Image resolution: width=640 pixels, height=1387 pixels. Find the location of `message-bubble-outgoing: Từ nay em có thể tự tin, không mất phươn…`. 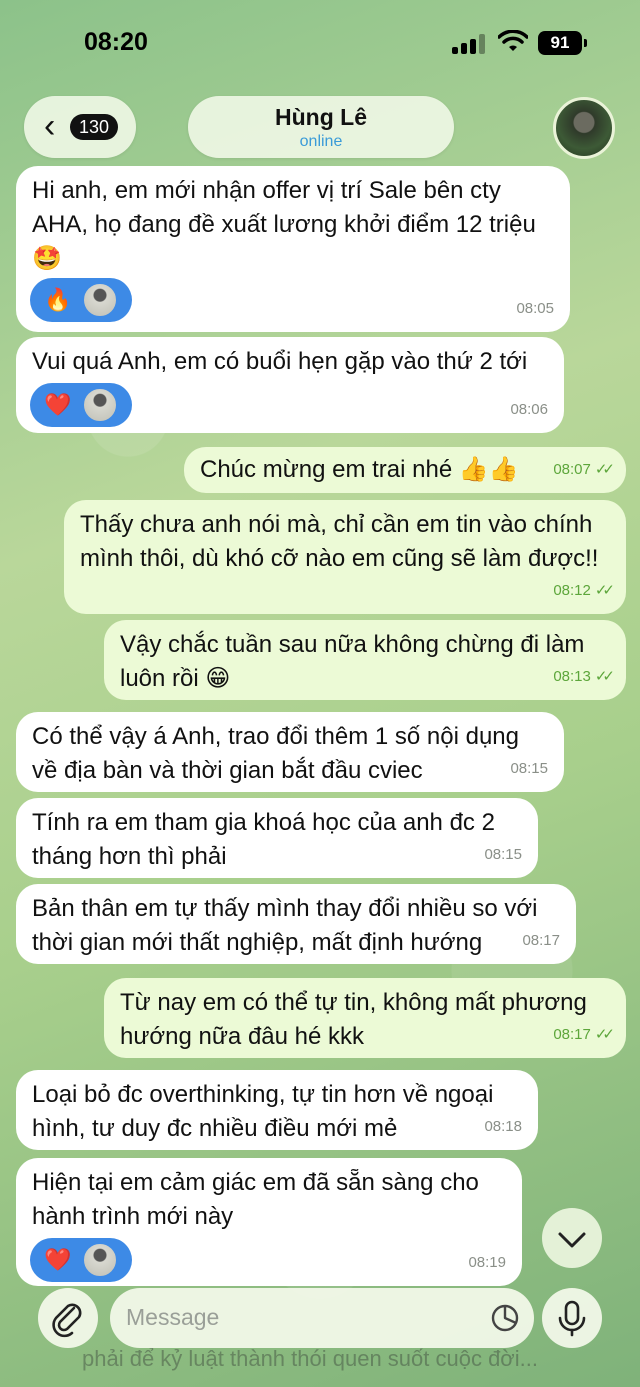

message-bubble-outgoing: Từ nay em có thể tự tin, không mất phươn… is located at coordinates (365, 1018).